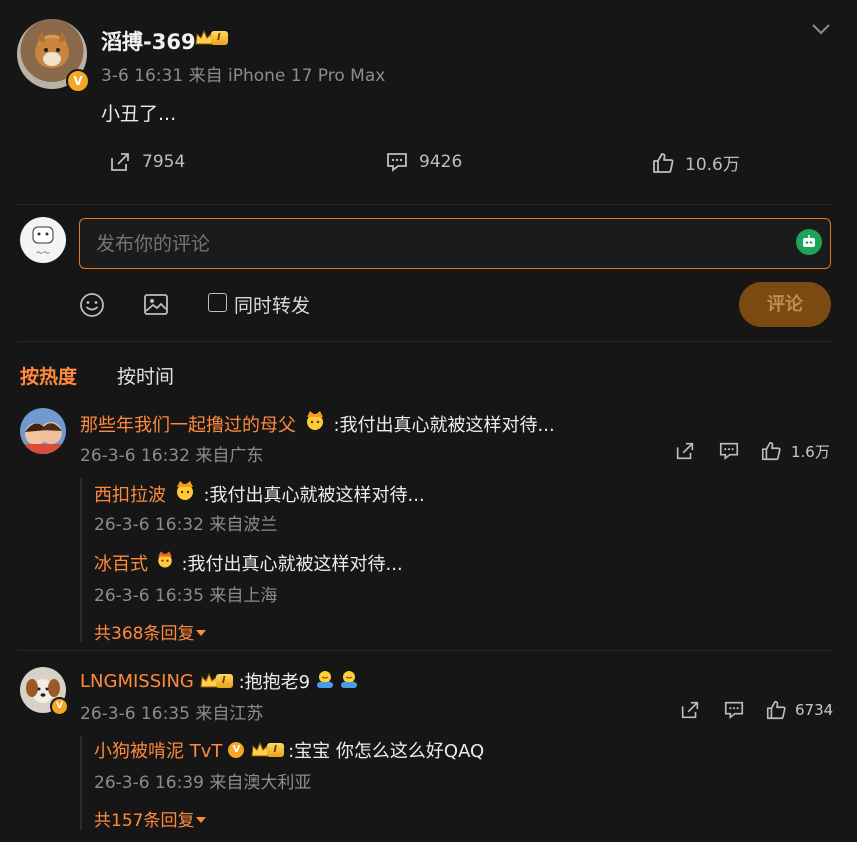 This screenshot has width=857, height=842. Describe the element at coordinates (137, 681) in the screenshot. I see `comment-author: LNGMISSING` at that location.